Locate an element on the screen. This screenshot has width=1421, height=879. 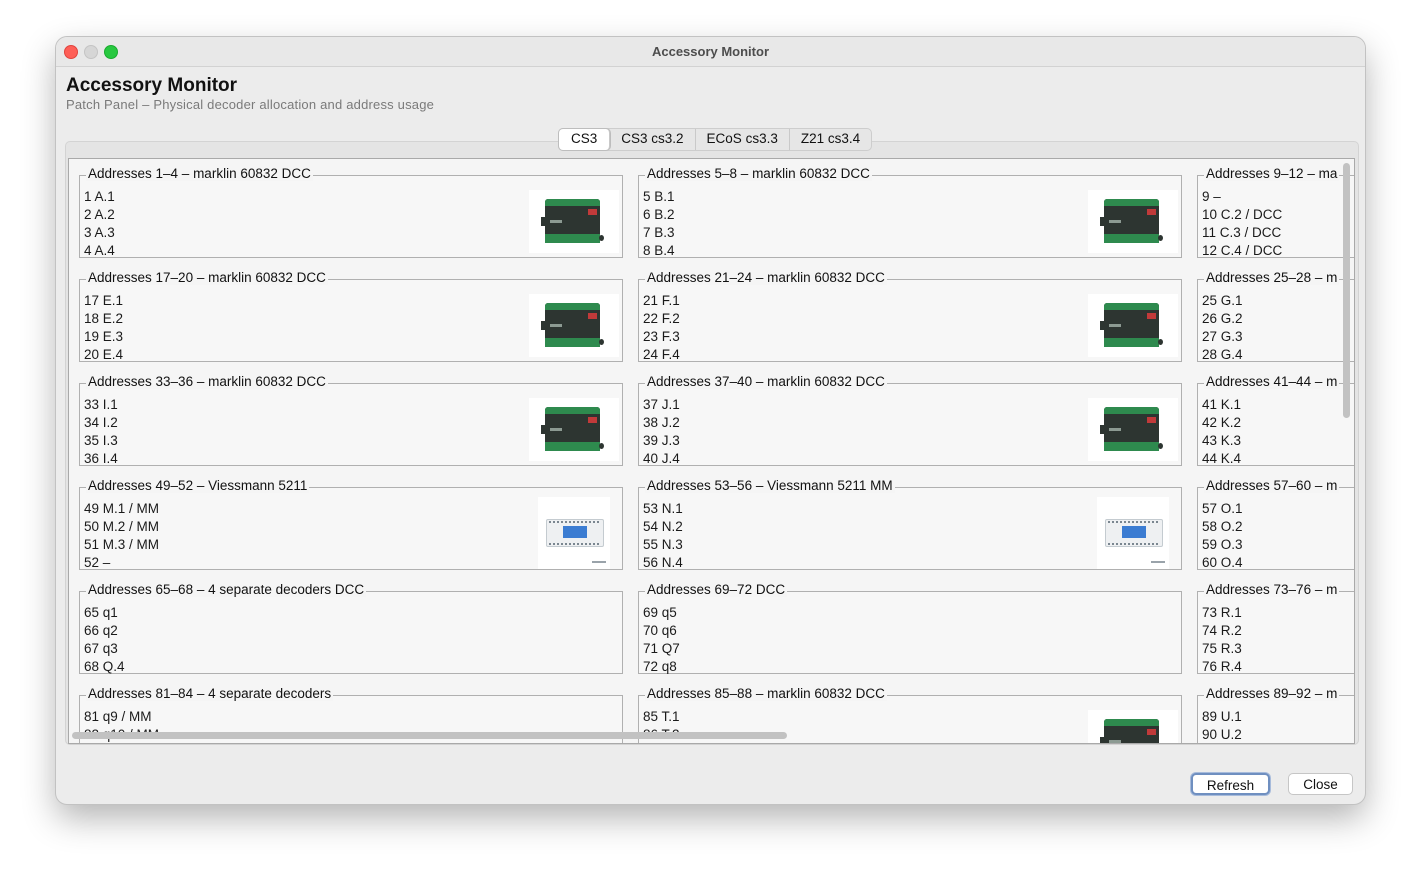
address-row: 50 M.2 / MM is located at coordinates (122, 526).